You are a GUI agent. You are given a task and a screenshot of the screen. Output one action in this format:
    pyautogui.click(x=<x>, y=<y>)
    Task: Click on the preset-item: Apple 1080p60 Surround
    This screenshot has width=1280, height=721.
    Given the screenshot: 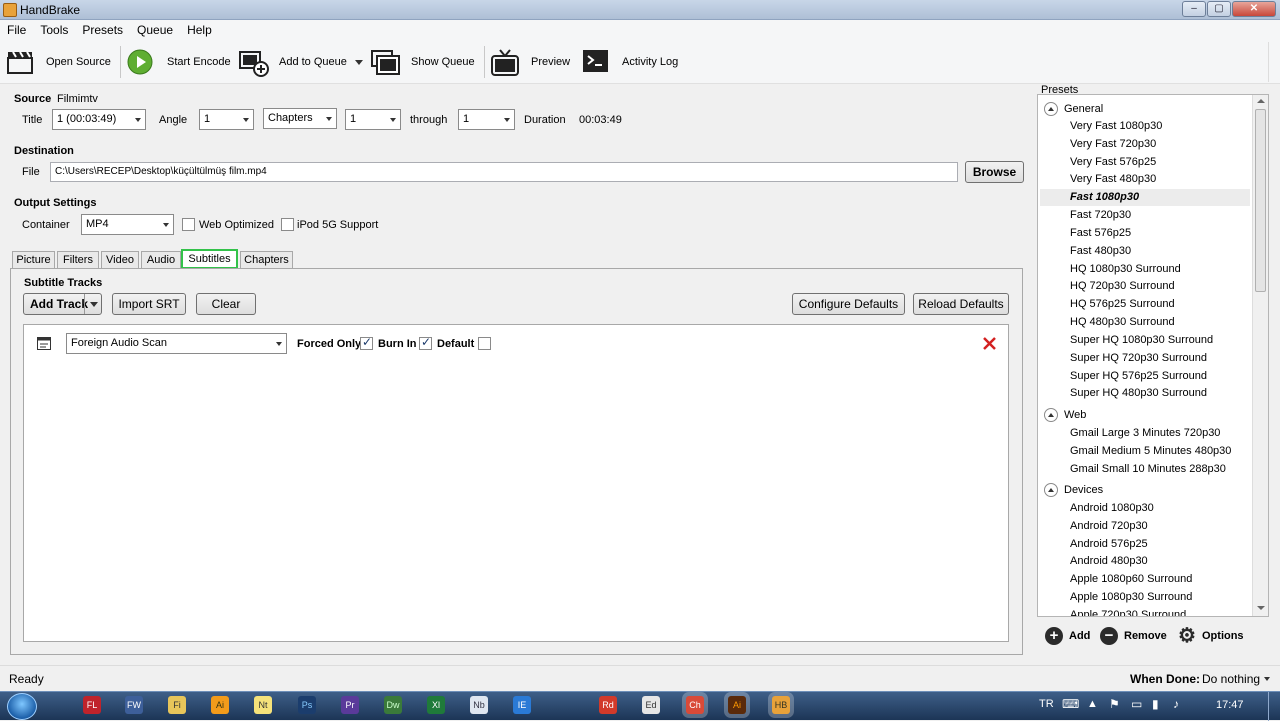 What is the action you would take?
    pyautogui.click(x=1131, y=579)
    